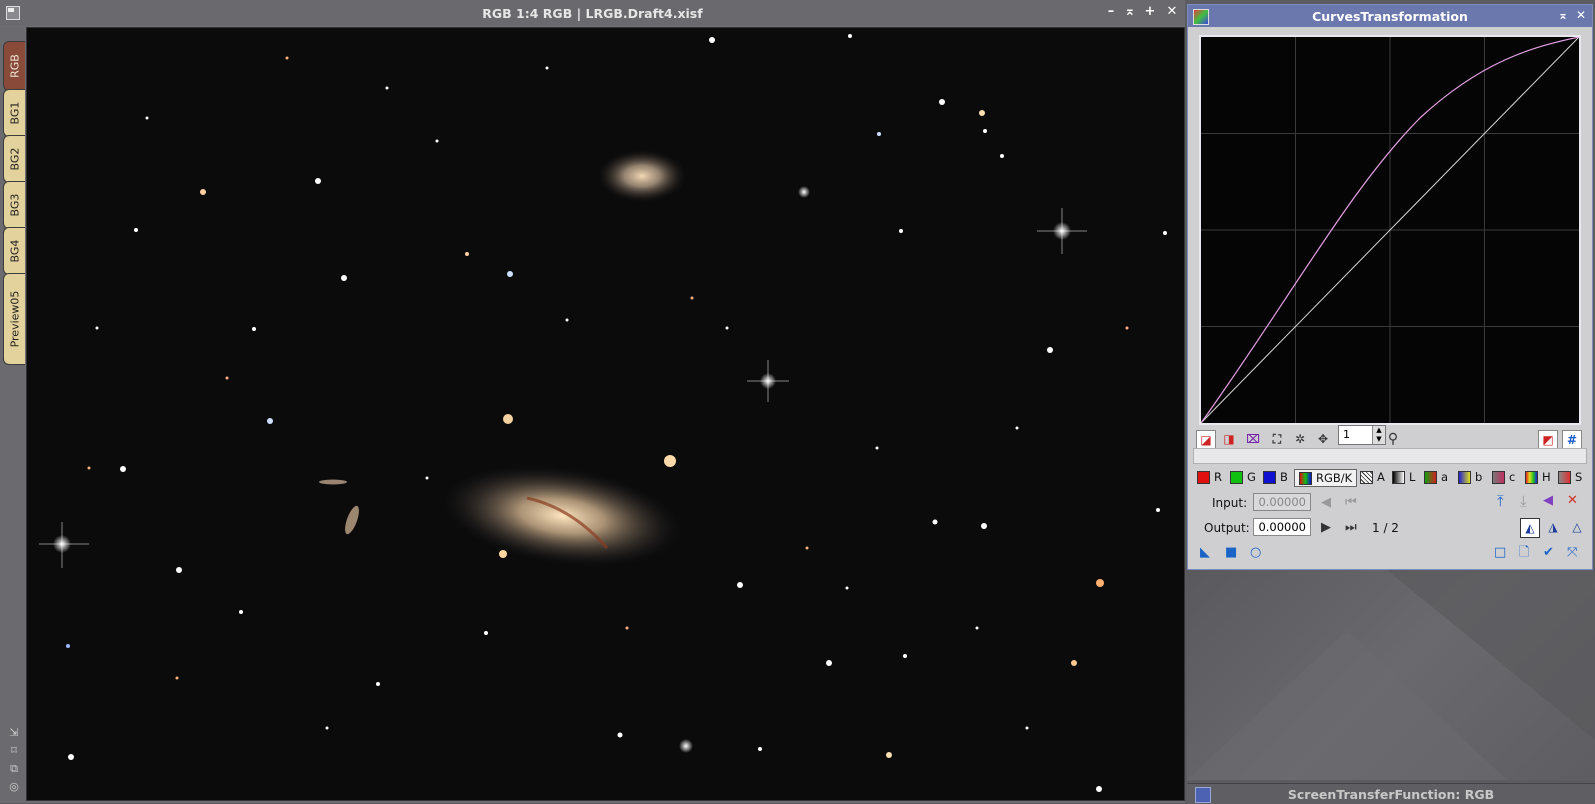 The width and height of the screenshot is (1595, 804). What do you see at coordinates (14, 733) in the screenshot?
I see `fit-view-icon: ⇲` at bounding box center [14, 733].